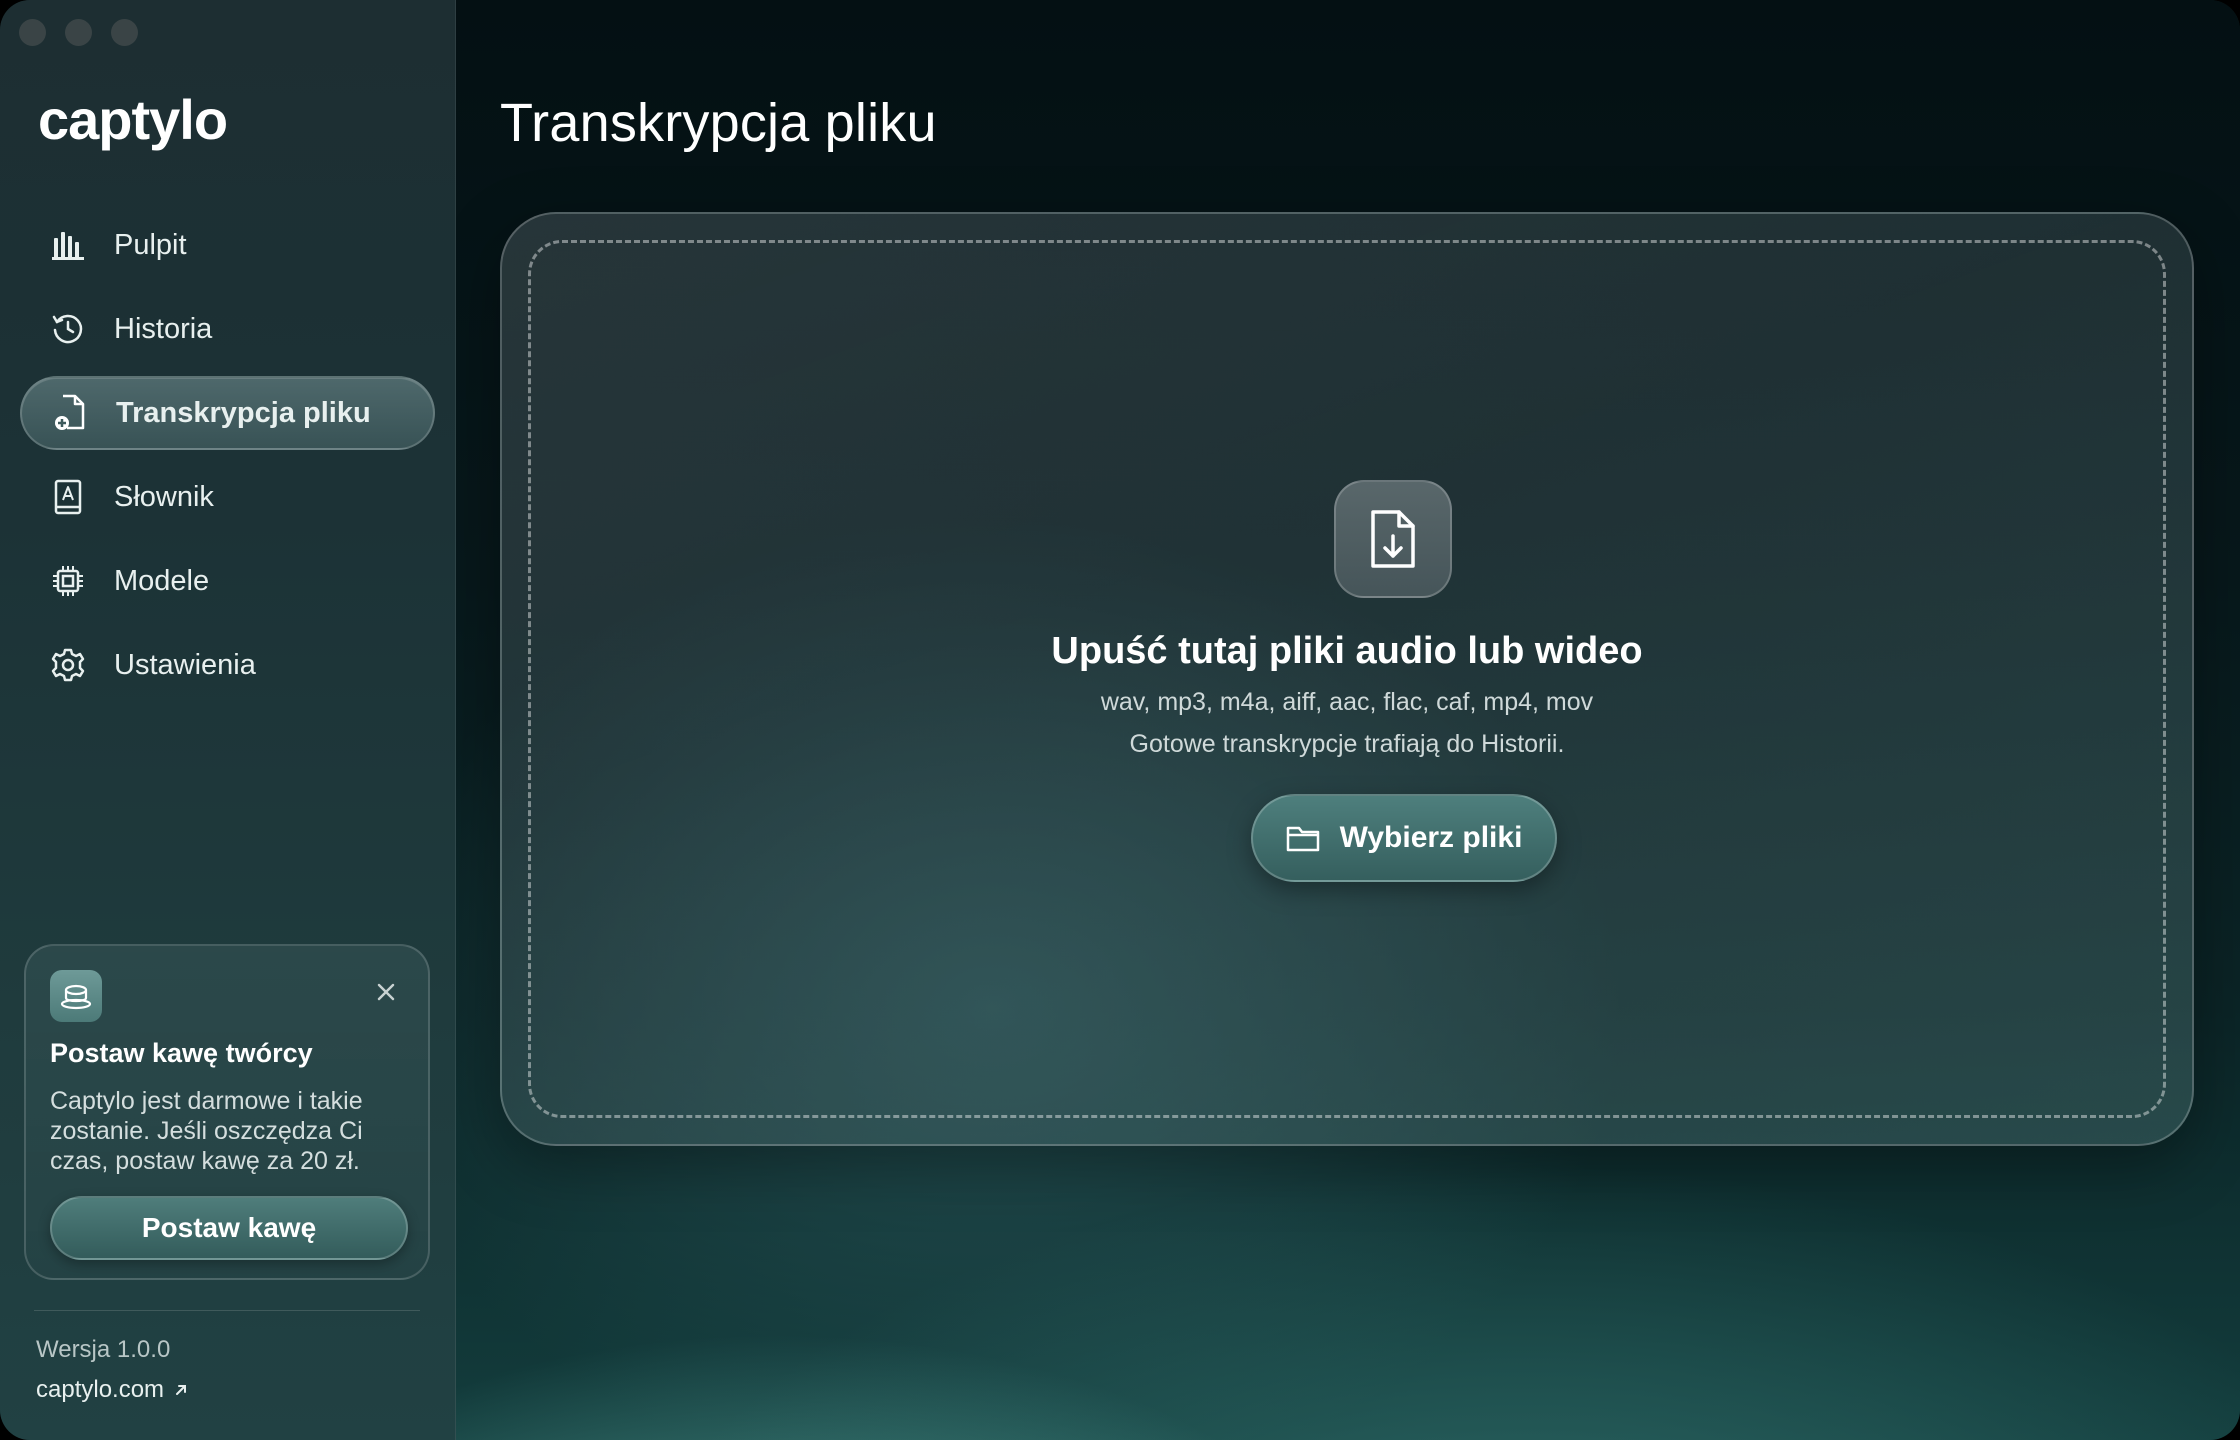  Describe the element at coordinates (1302, 839) in the screenshot. I see `folder-icon` at that location.